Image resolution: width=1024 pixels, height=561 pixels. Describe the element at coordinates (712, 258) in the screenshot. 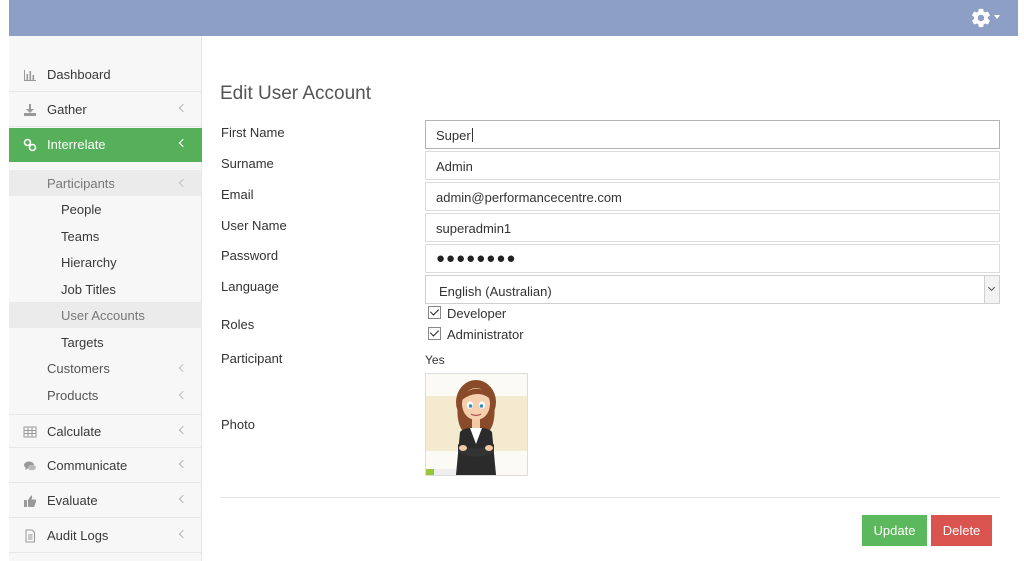

I see `password-field: ●●●●●●●●` at that location.